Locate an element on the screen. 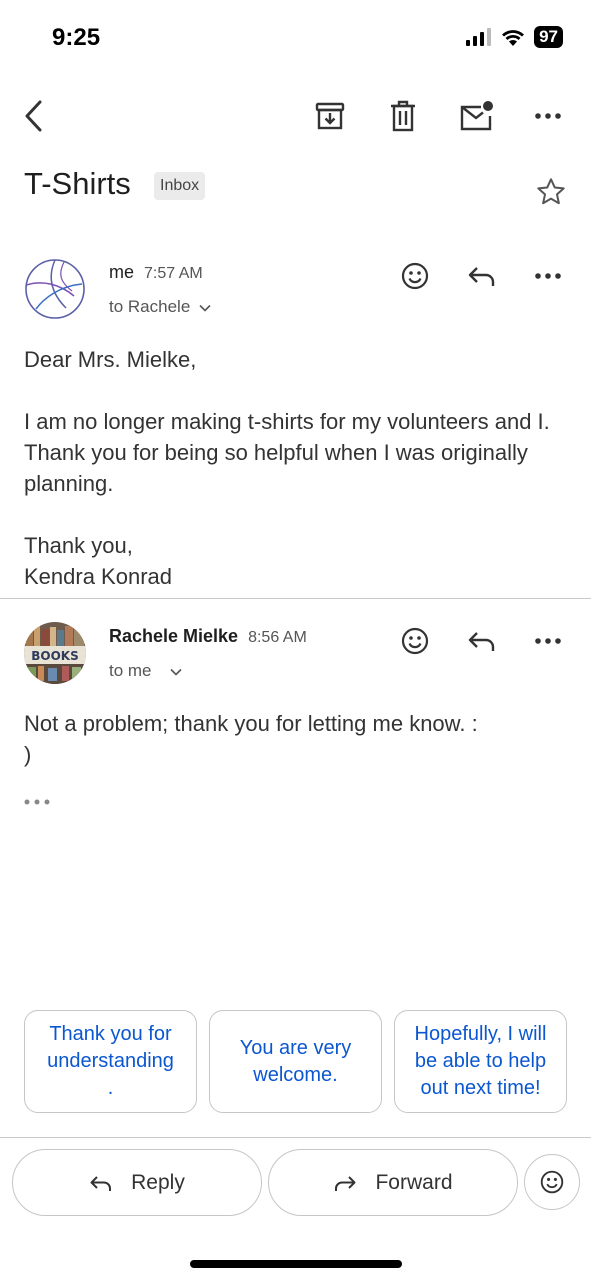 Image resolution: width=591 pixels, height=1280 pixels. star-button is located at coordinates (551, 194).